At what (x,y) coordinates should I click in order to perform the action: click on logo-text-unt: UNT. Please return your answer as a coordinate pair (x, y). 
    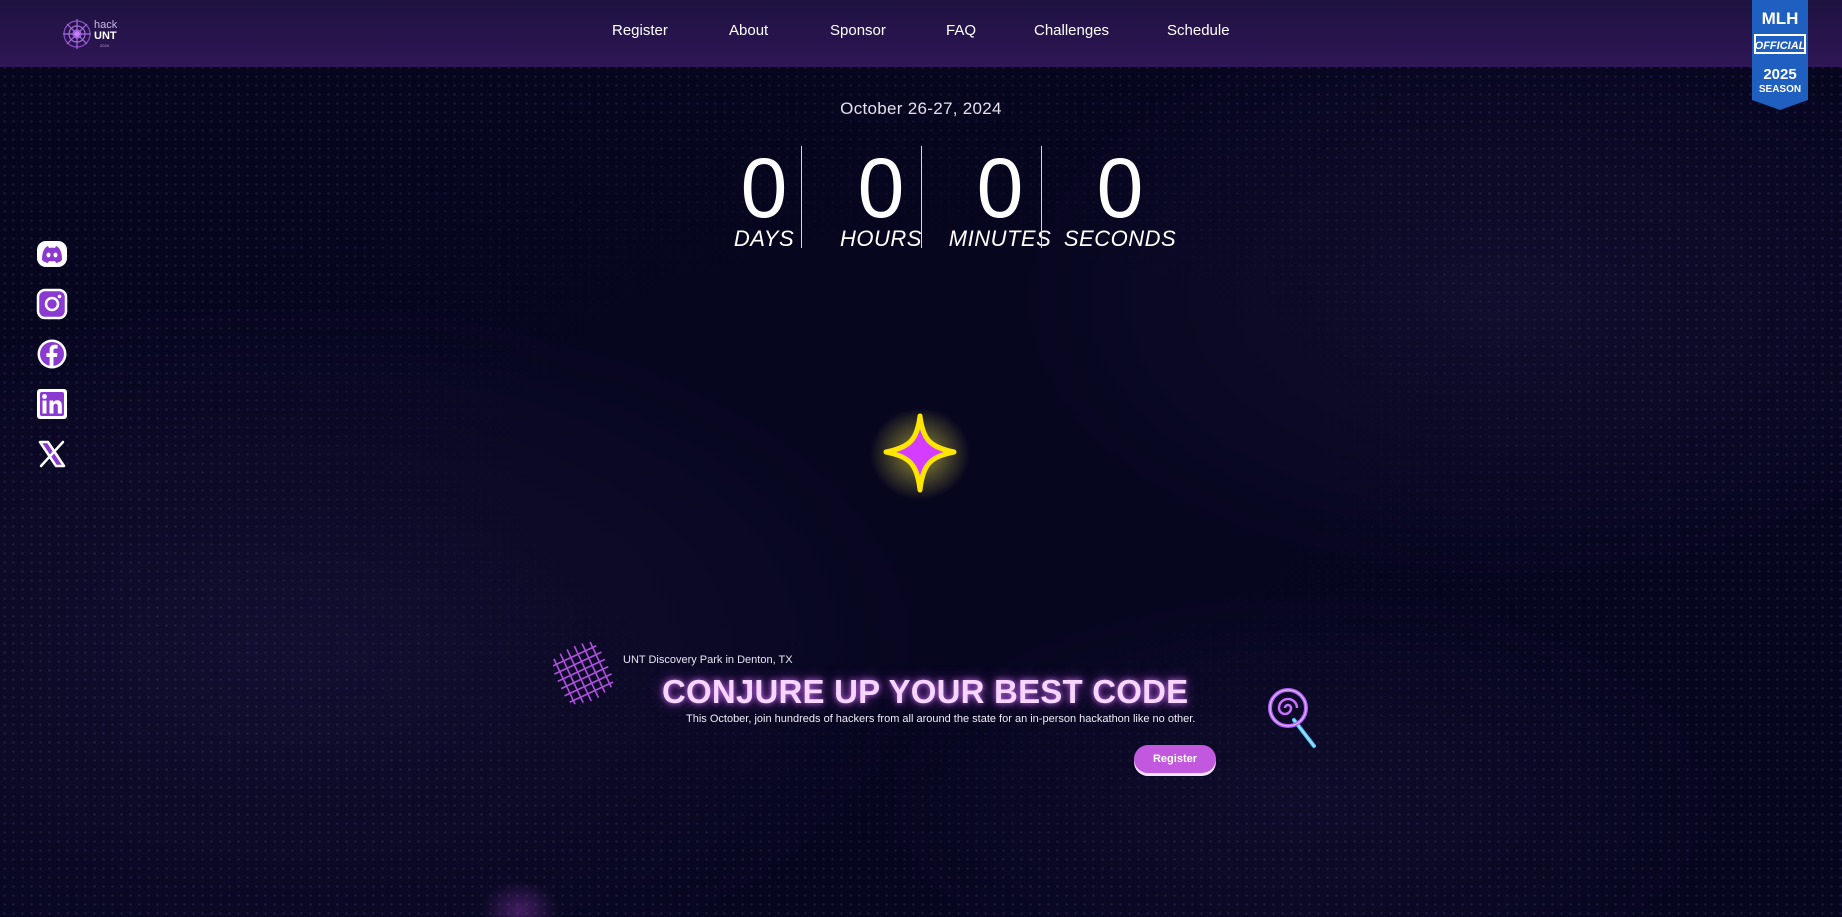
    Looking at the image, I should click on (105, 36).